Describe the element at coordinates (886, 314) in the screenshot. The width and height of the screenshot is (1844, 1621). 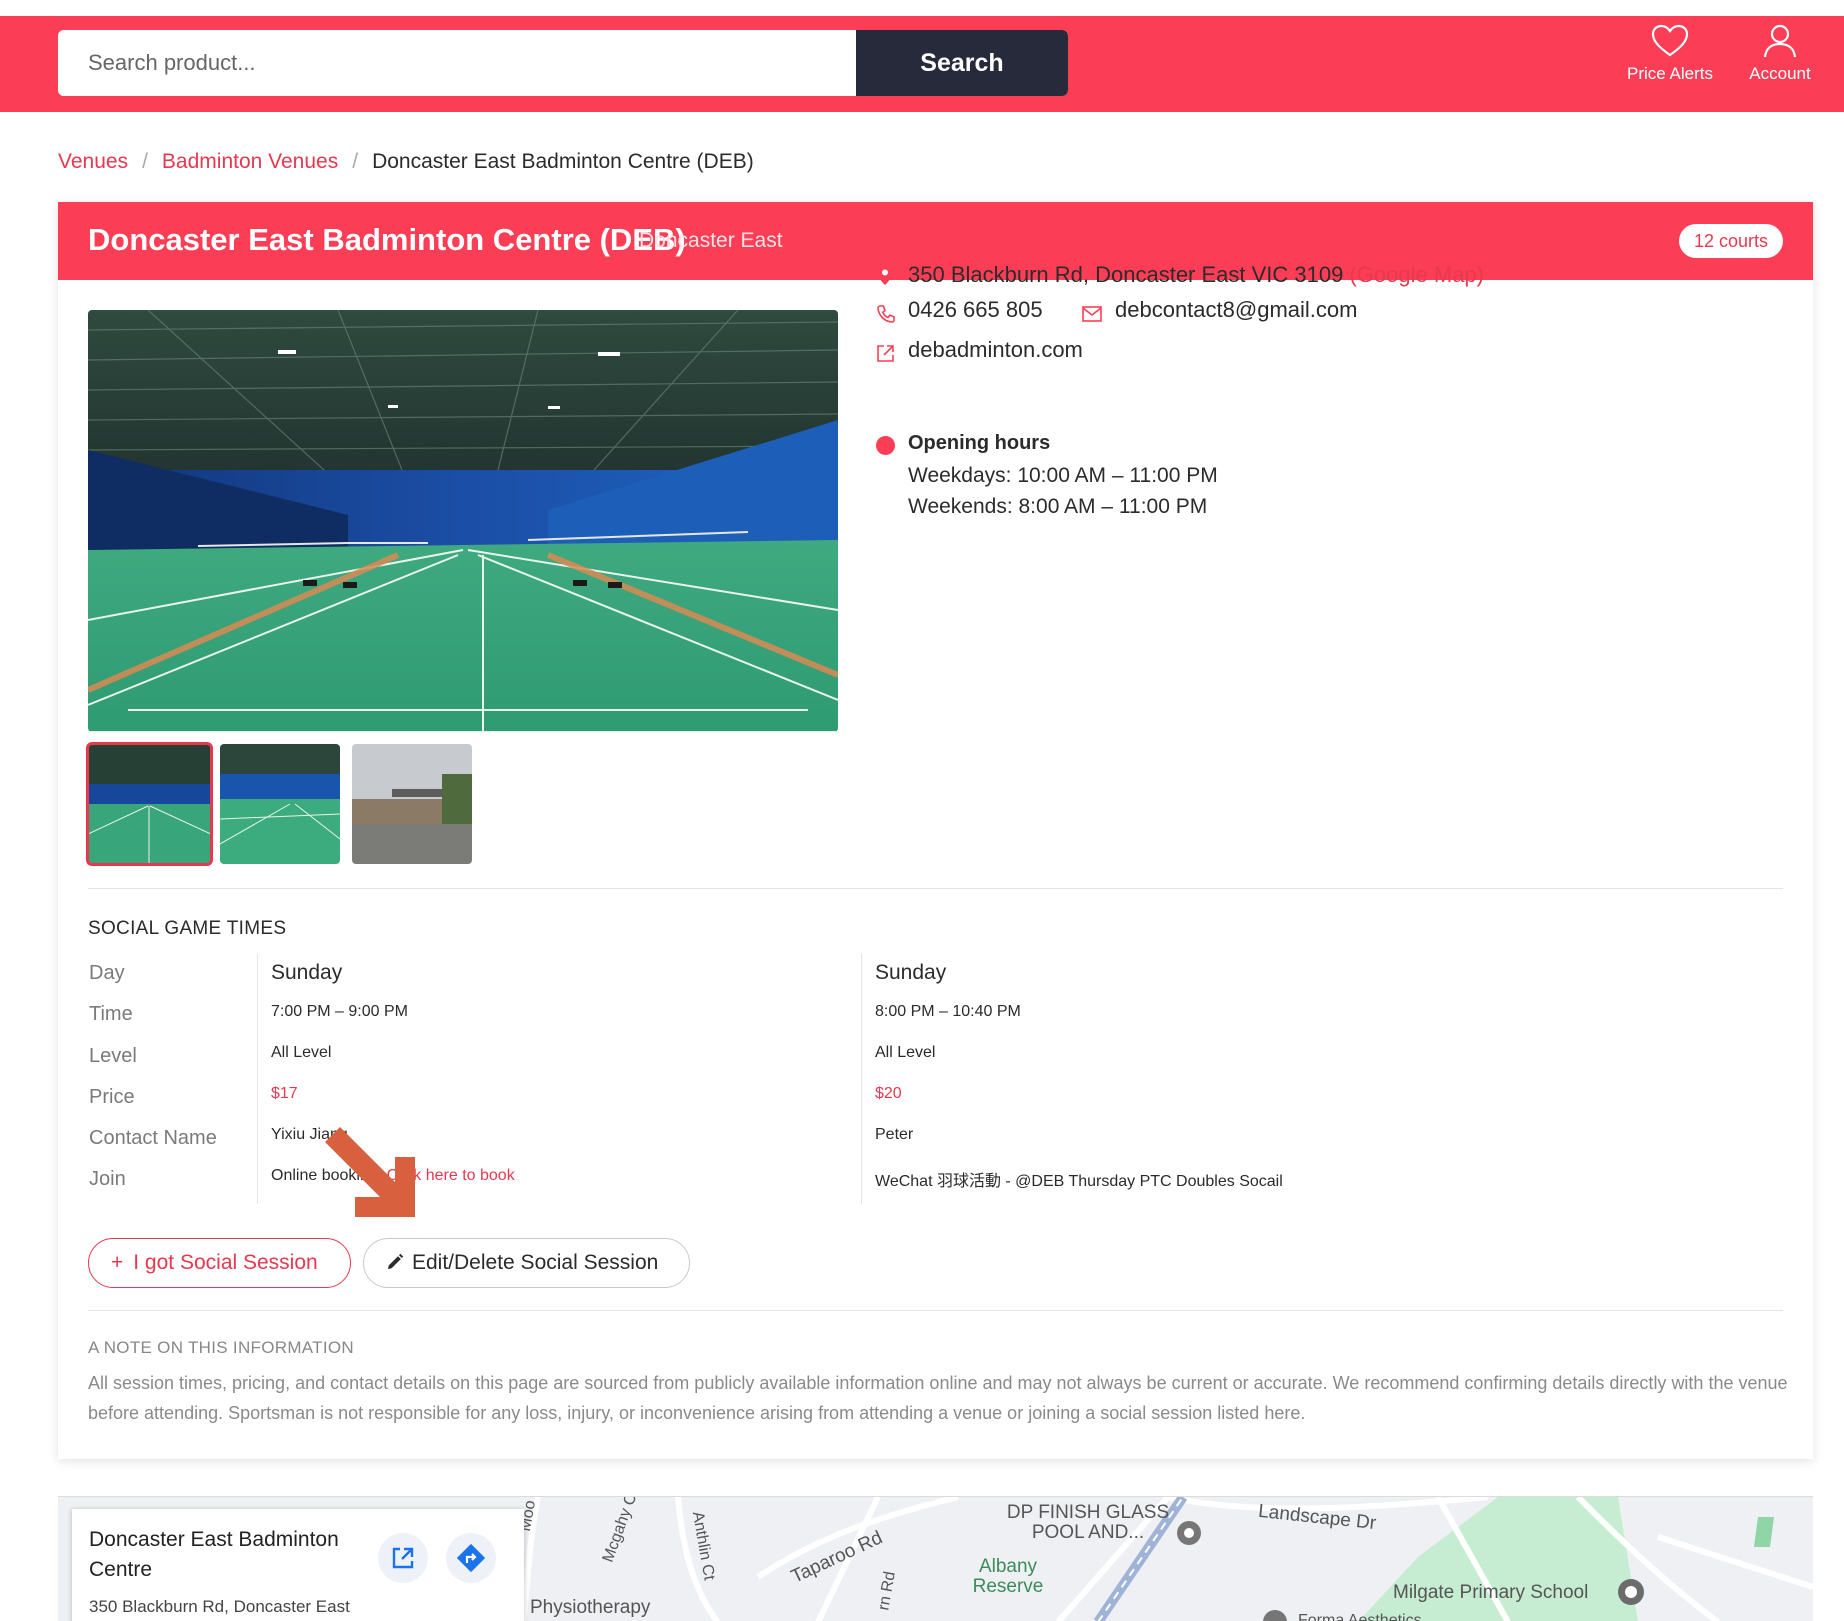
I see `phone-icon` at that location.